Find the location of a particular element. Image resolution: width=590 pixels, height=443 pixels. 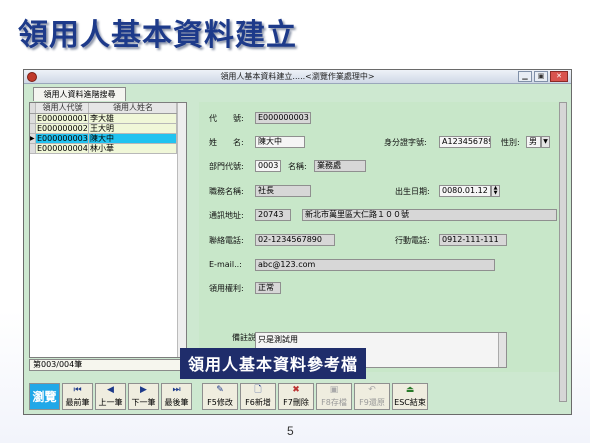

birth-label: 出生日期: is located at coordinates (412, 191).